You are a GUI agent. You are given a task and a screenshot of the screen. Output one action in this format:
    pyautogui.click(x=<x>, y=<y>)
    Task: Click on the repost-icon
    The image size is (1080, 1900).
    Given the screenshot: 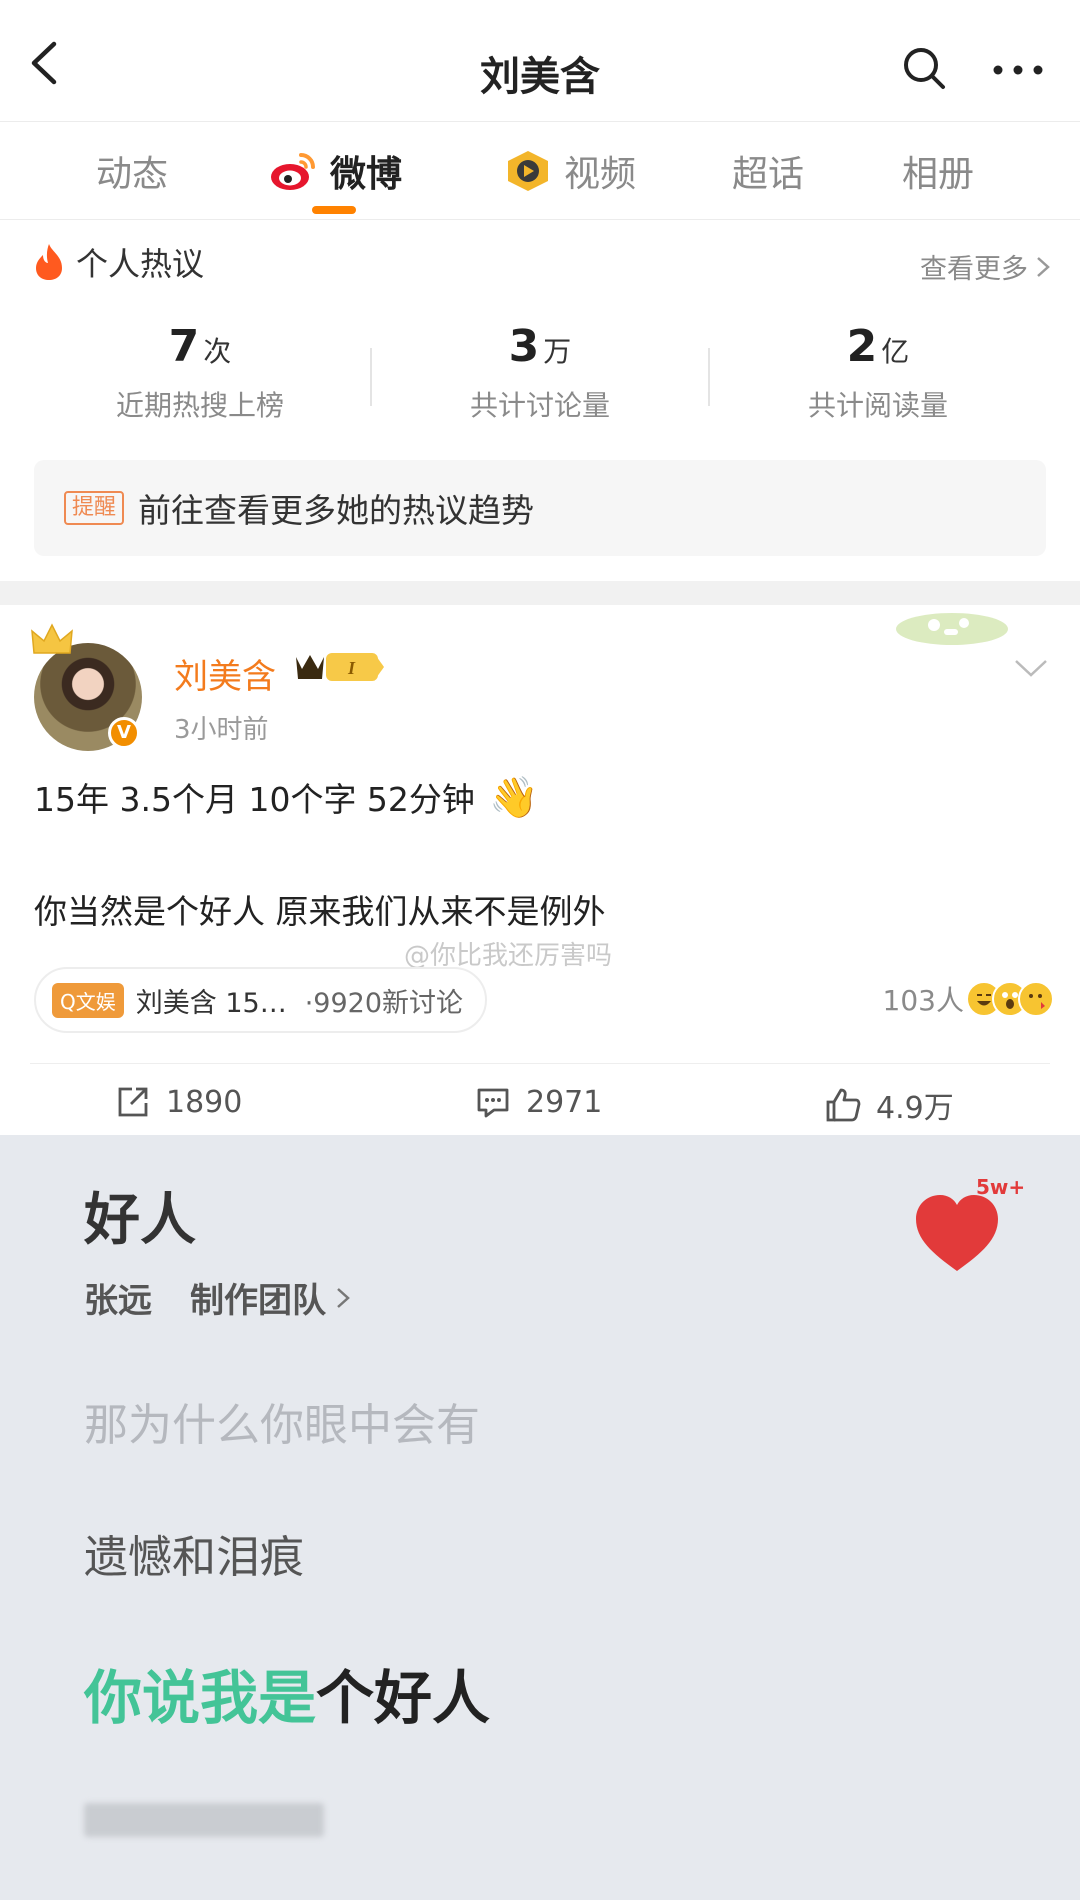 What is the action you would take?
    pyautogui.click(x=133, y=1102)
    